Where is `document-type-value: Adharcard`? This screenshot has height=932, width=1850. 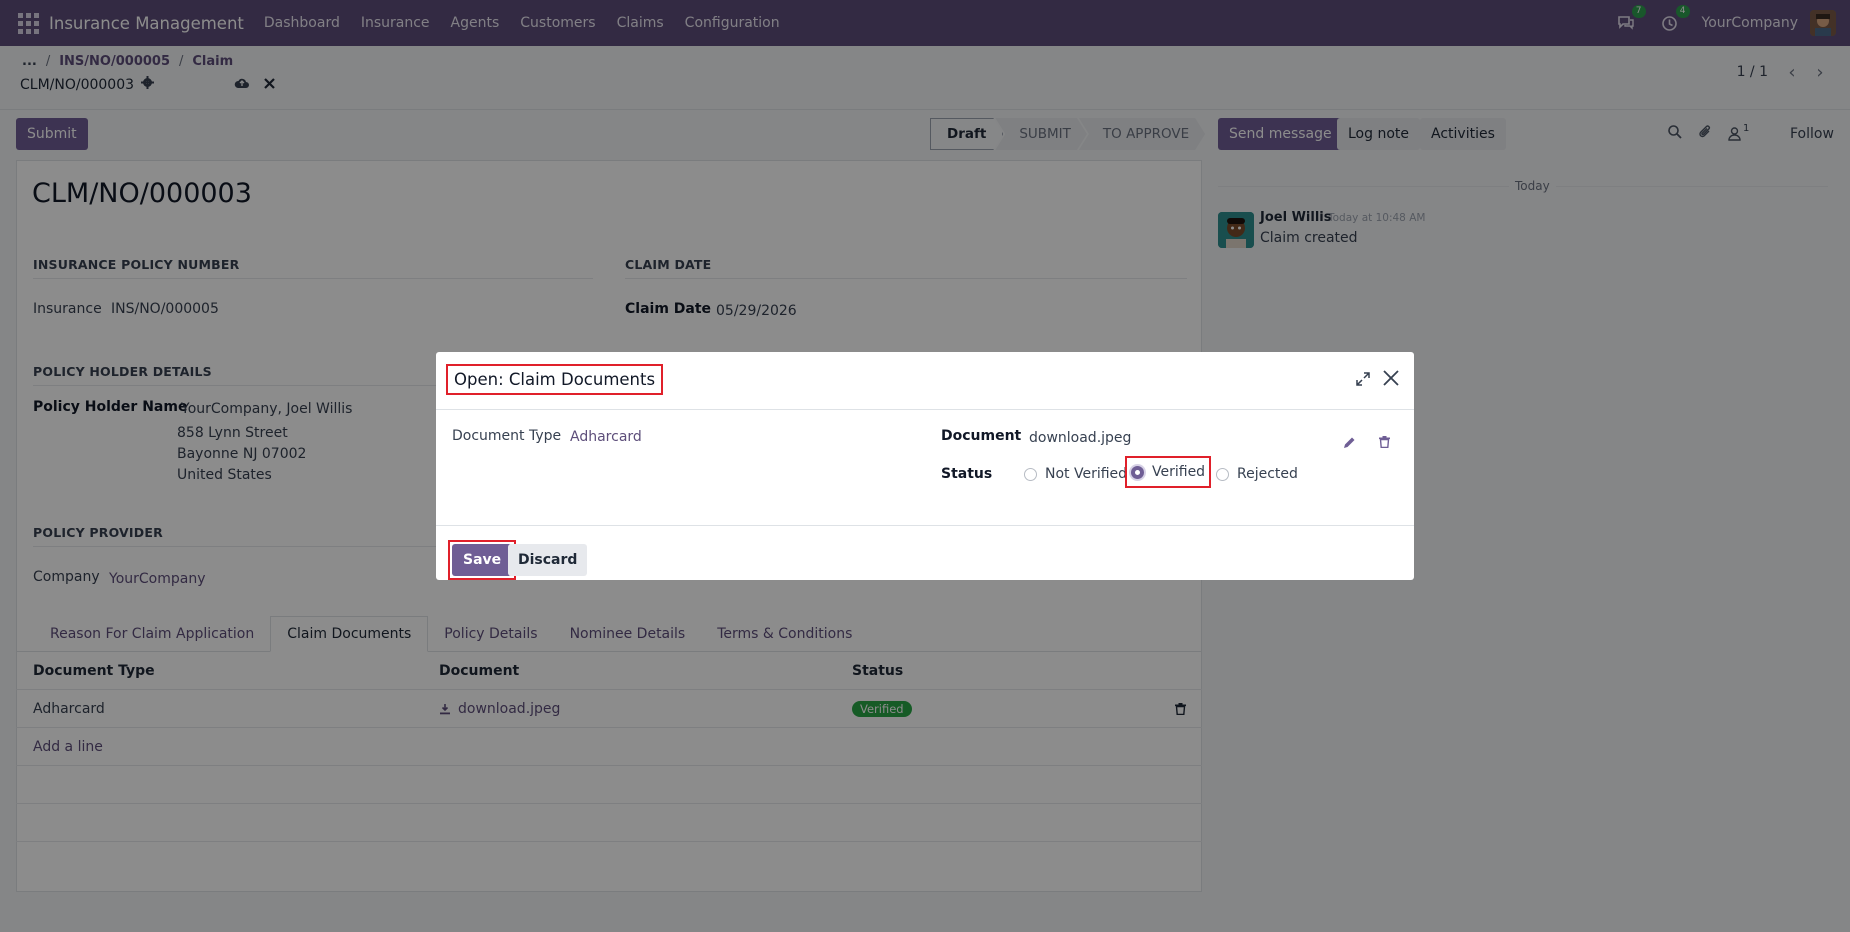 document-type-value: Adharcard is located at coordinates (606, 437).